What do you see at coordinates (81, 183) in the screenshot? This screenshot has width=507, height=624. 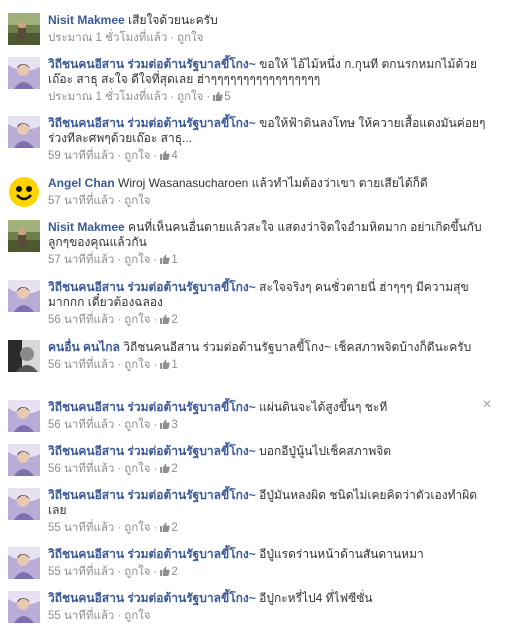 I see `comment-author-link: Angel Chan` at bounding box center [81, 183].